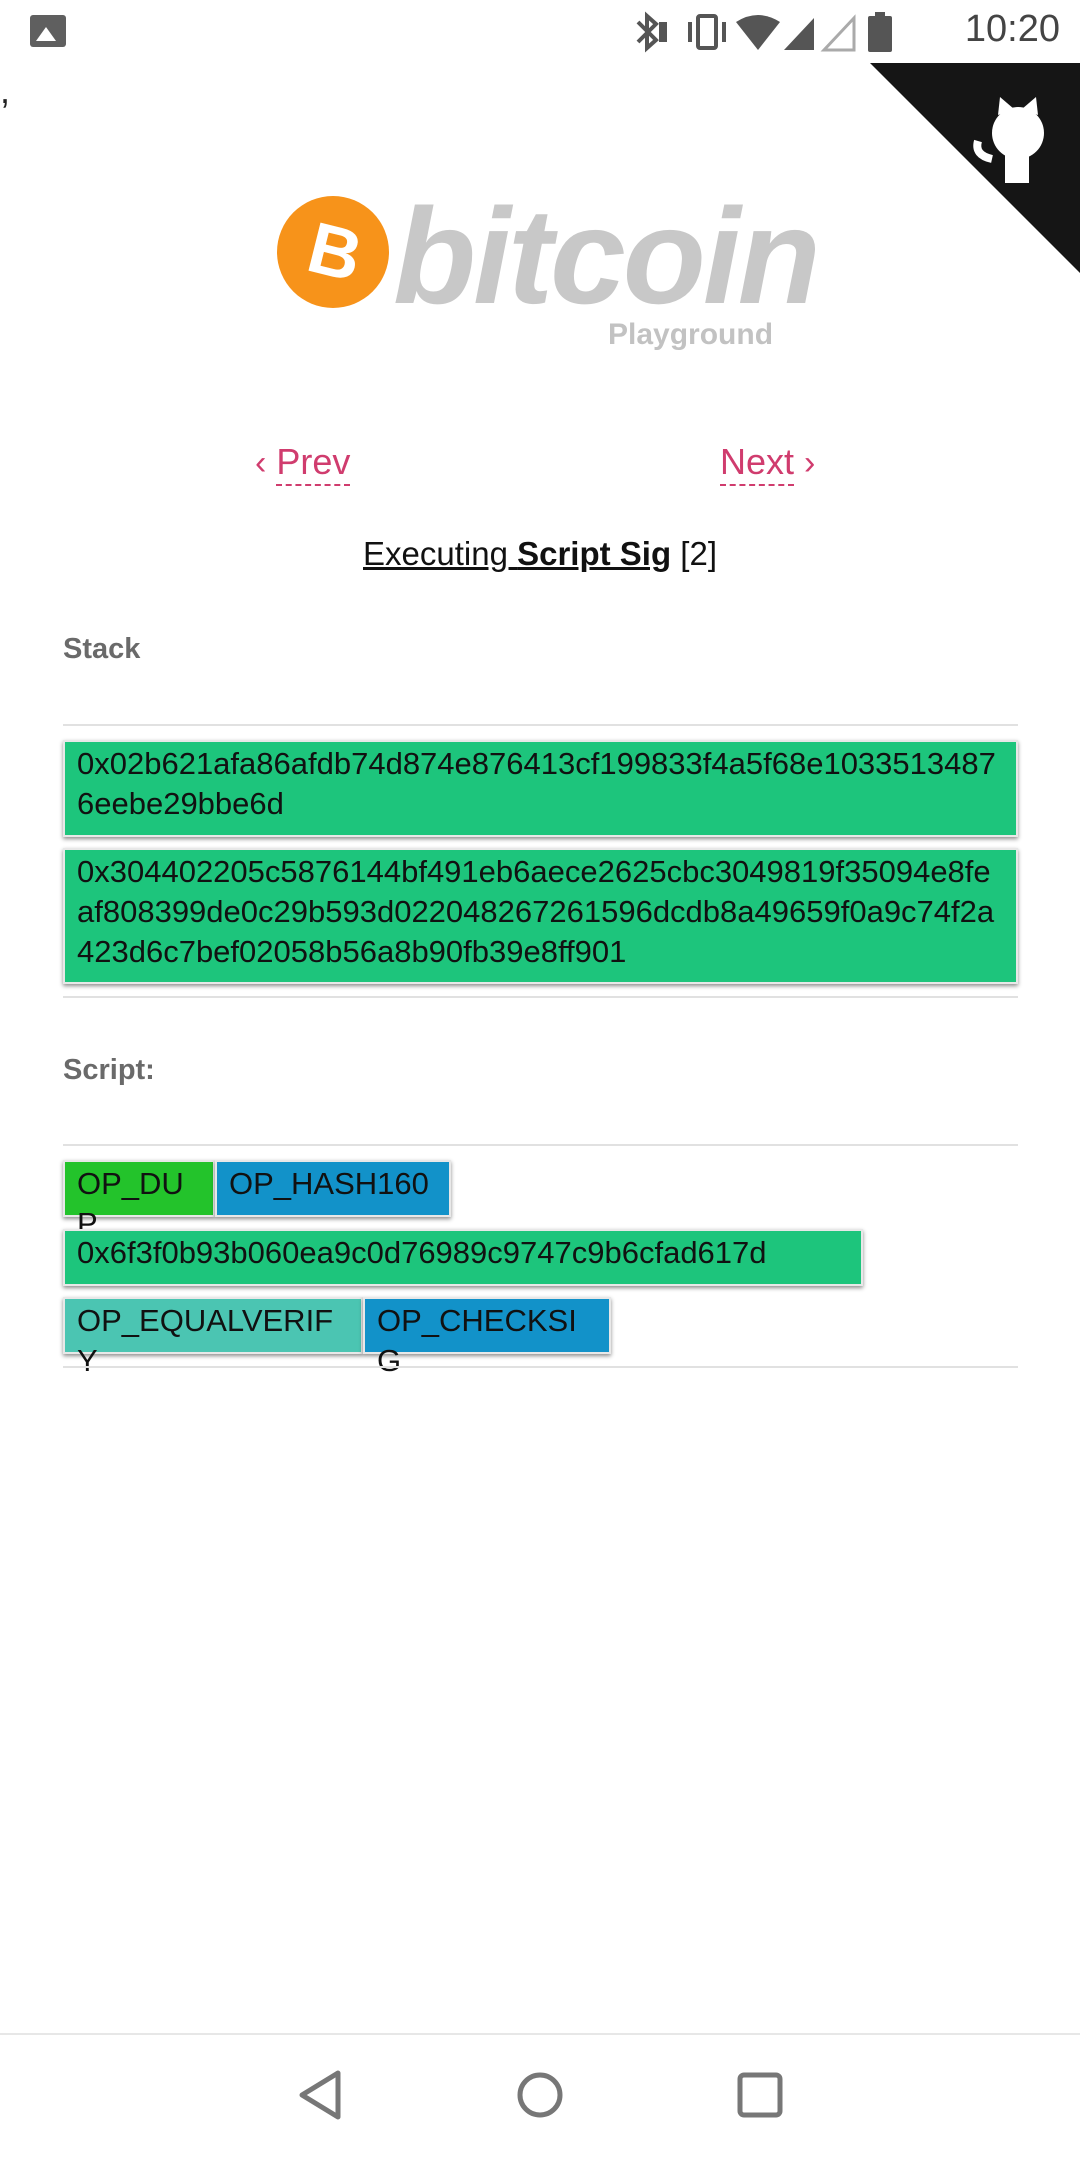 The width and height of the screenshot is (1080, 2160). Describe the element at coordinates (540, 725) in the screenshot. I see `stack-top-divider` at that location.